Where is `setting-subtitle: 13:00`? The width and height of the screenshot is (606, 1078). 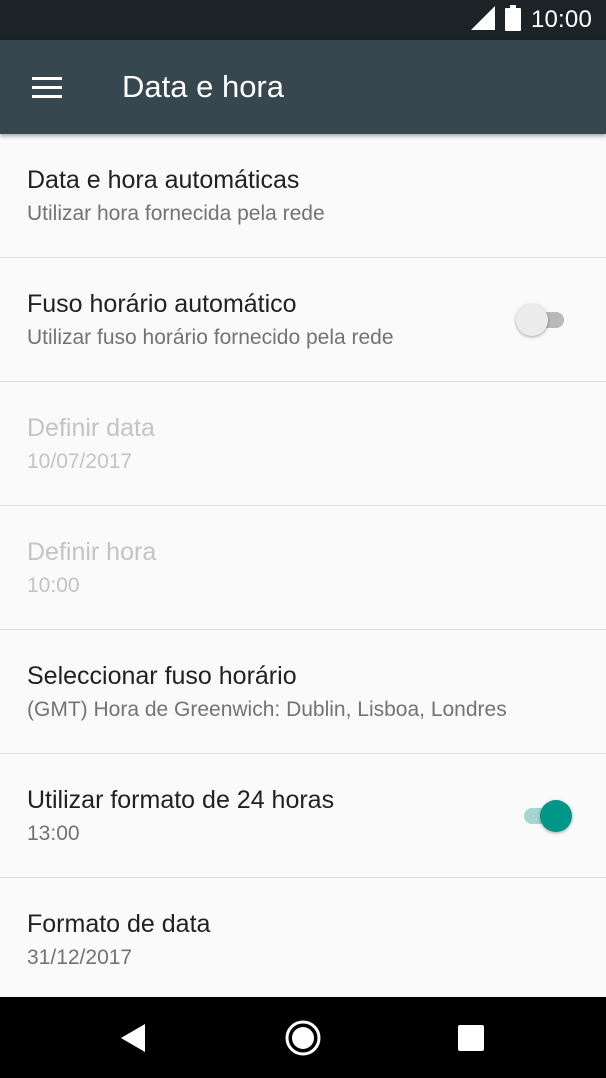 setting-subtitle: 13:00 is located at coordinates (53, 833).